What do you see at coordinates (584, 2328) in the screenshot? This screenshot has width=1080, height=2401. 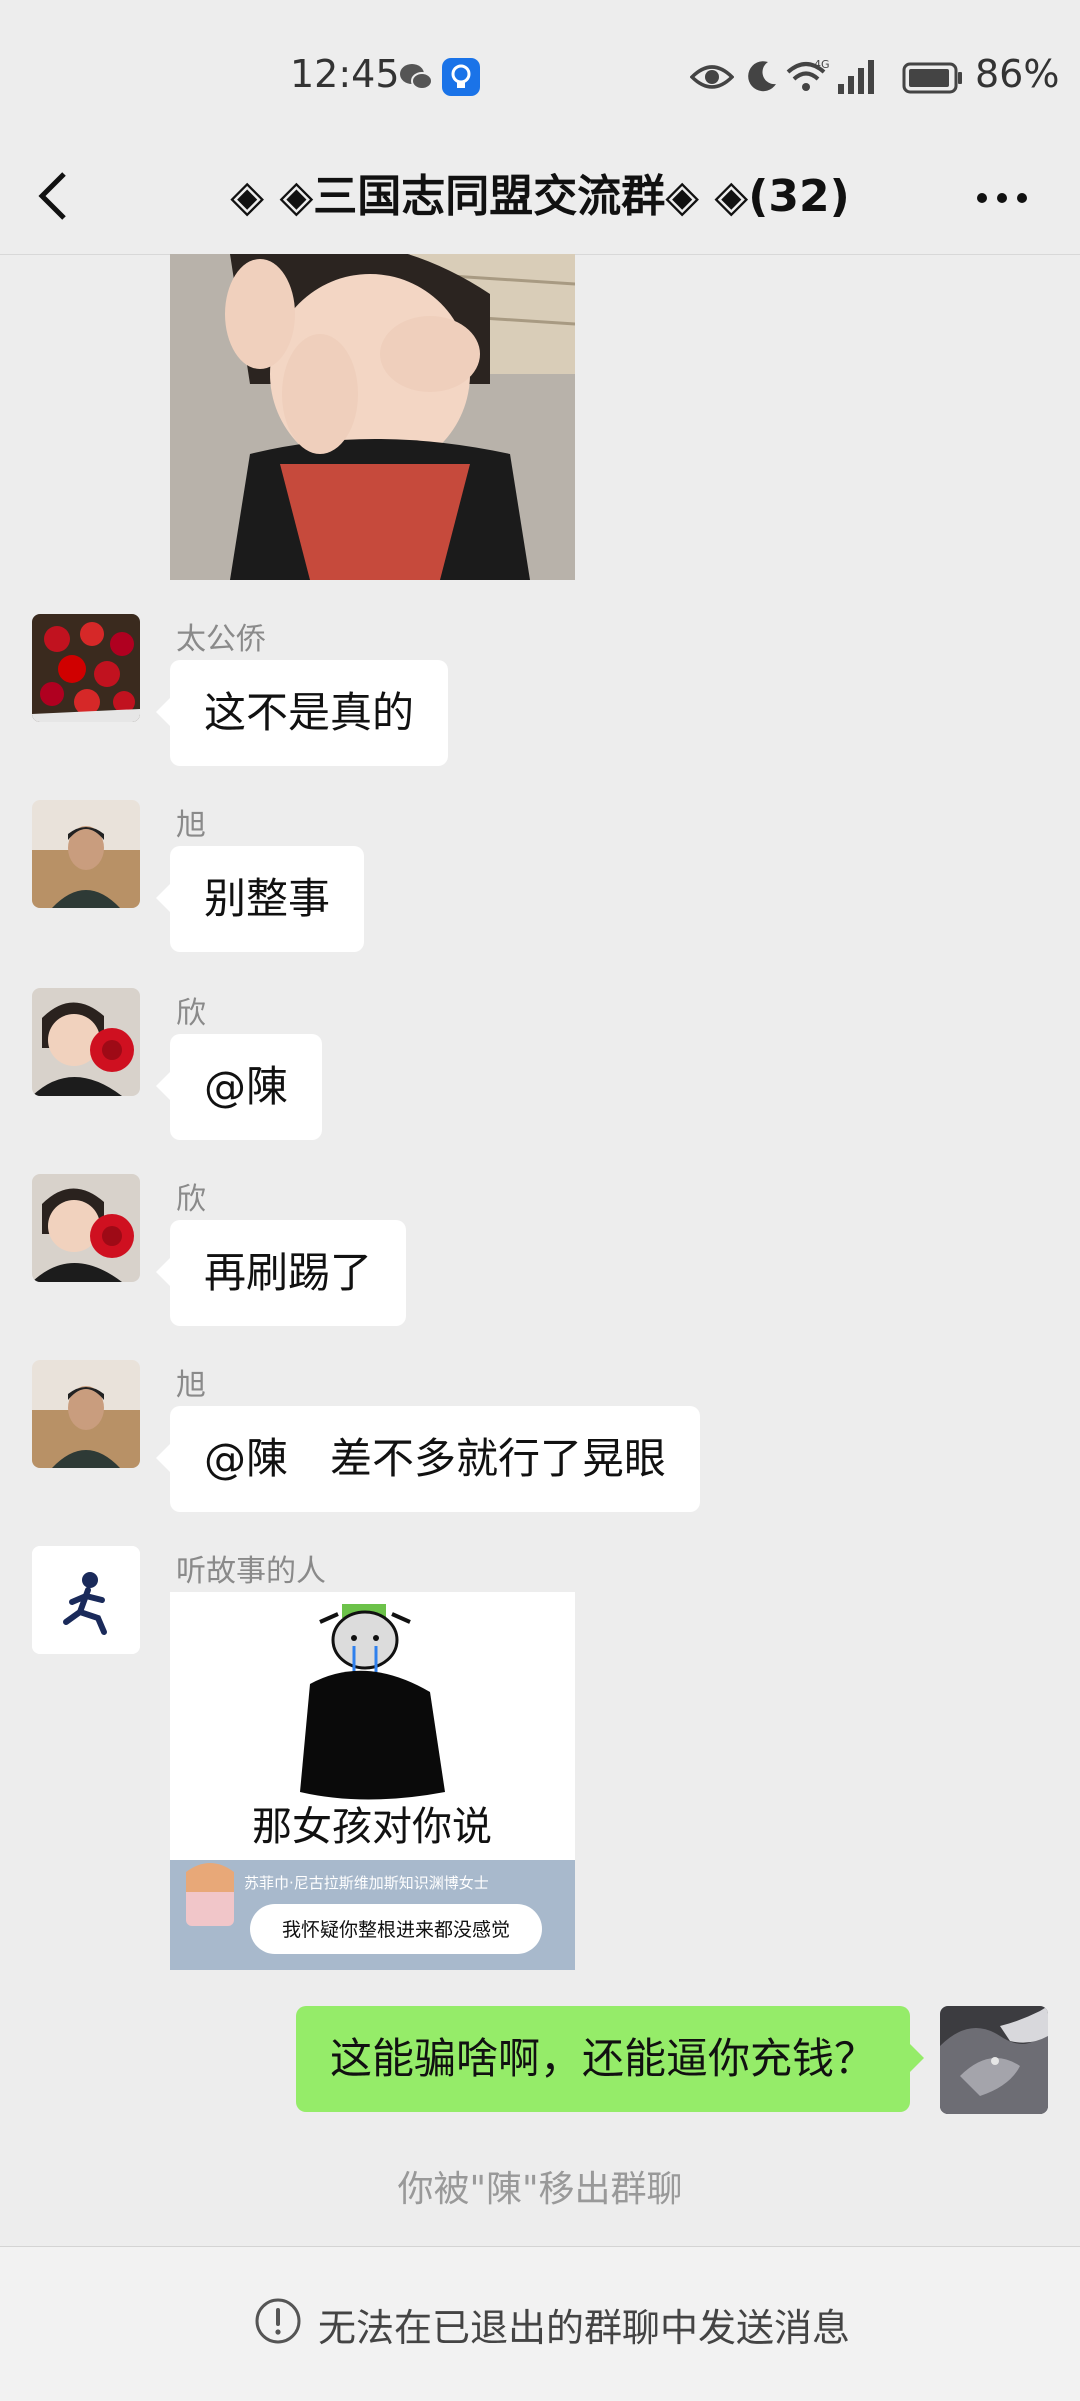 I see `left-group-notice: 无法在已退出的群聊中发送消息` at bounding box center [584, 2328].